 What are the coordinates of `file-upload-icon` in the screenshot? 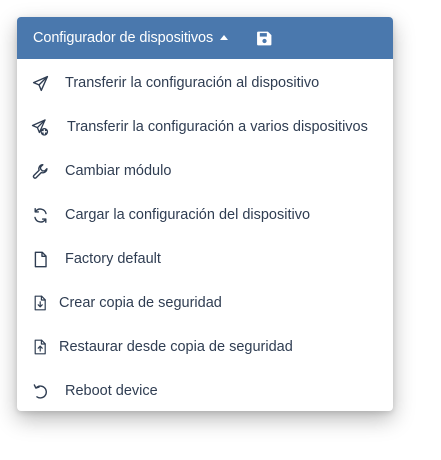 It's located at (40, 347).